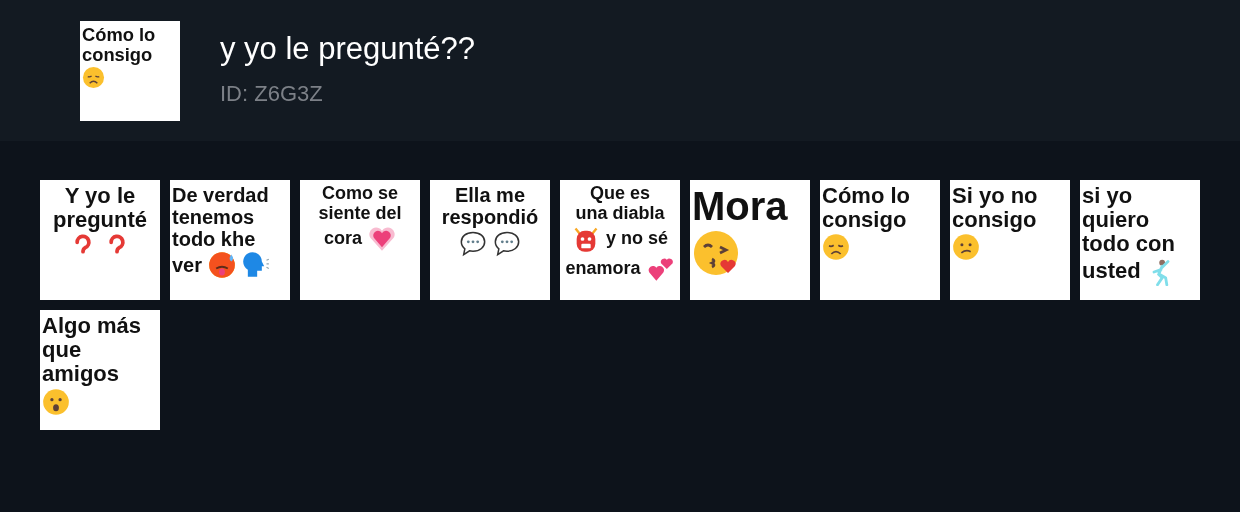 This screenshot has width=1240, height=512. Describe the element at coordinates (256, 265) in the screenshot. I see `speaking-head-icon` at that location.